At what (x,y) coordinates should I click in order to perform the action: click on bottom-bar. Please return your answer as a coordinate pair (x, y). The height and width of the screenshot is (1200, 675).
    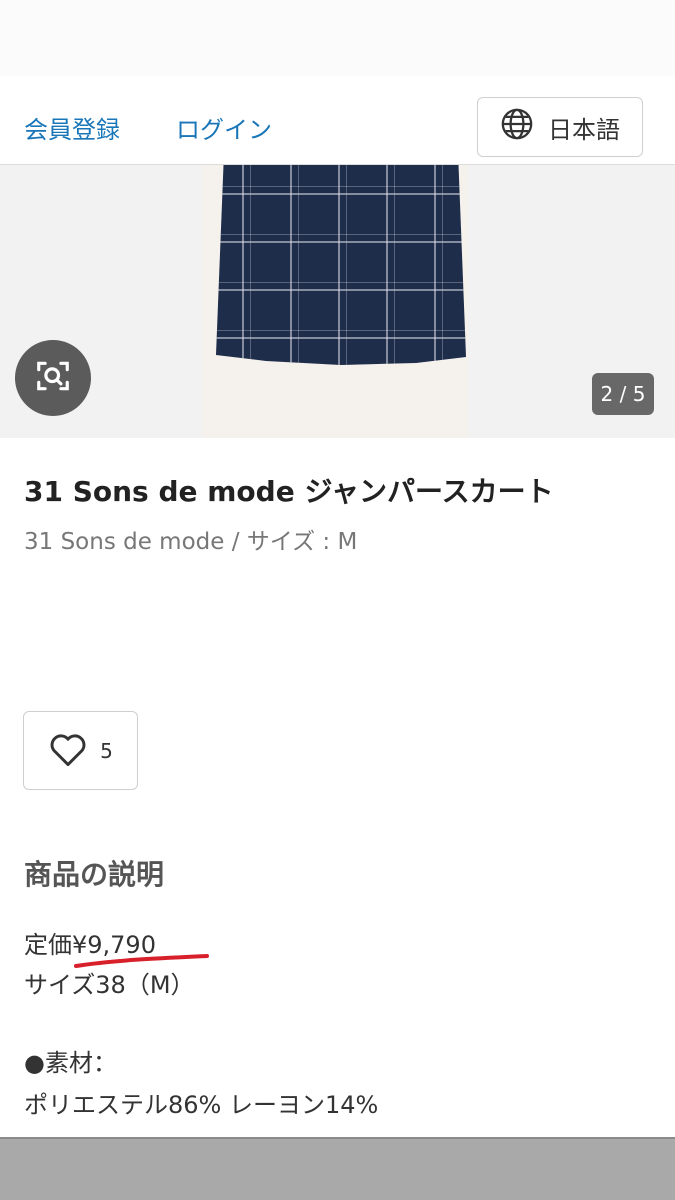
    Looking at the image, I should click on (337, 1168).